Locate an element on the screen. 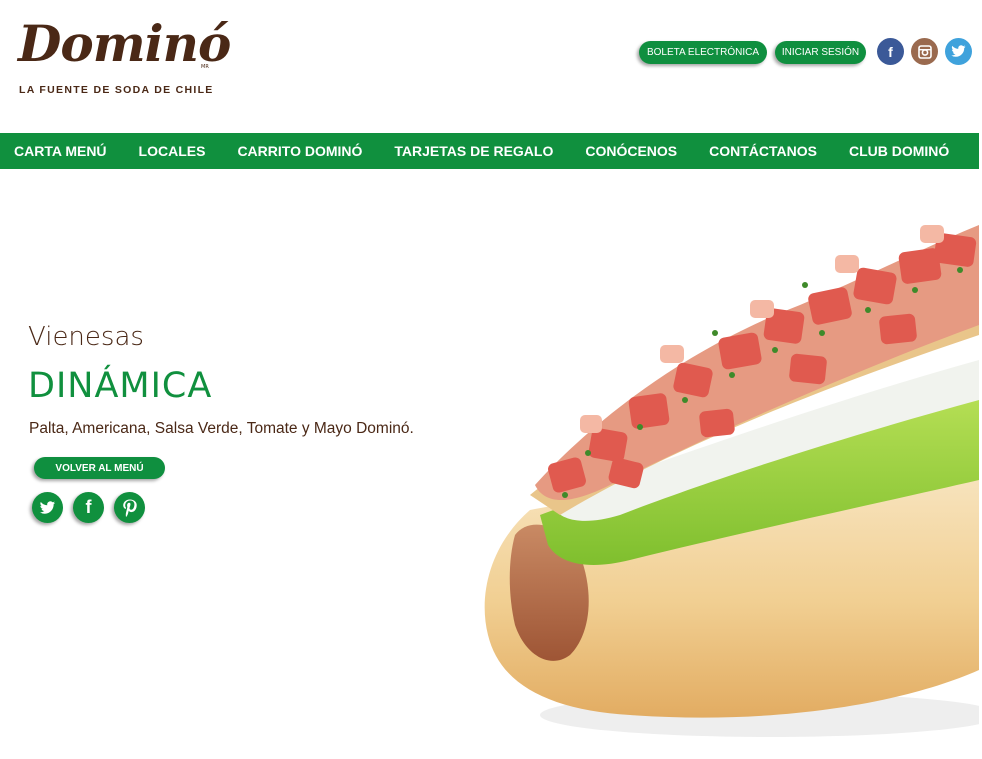  brand-name: Dominó is located at coordinates (124, 43).